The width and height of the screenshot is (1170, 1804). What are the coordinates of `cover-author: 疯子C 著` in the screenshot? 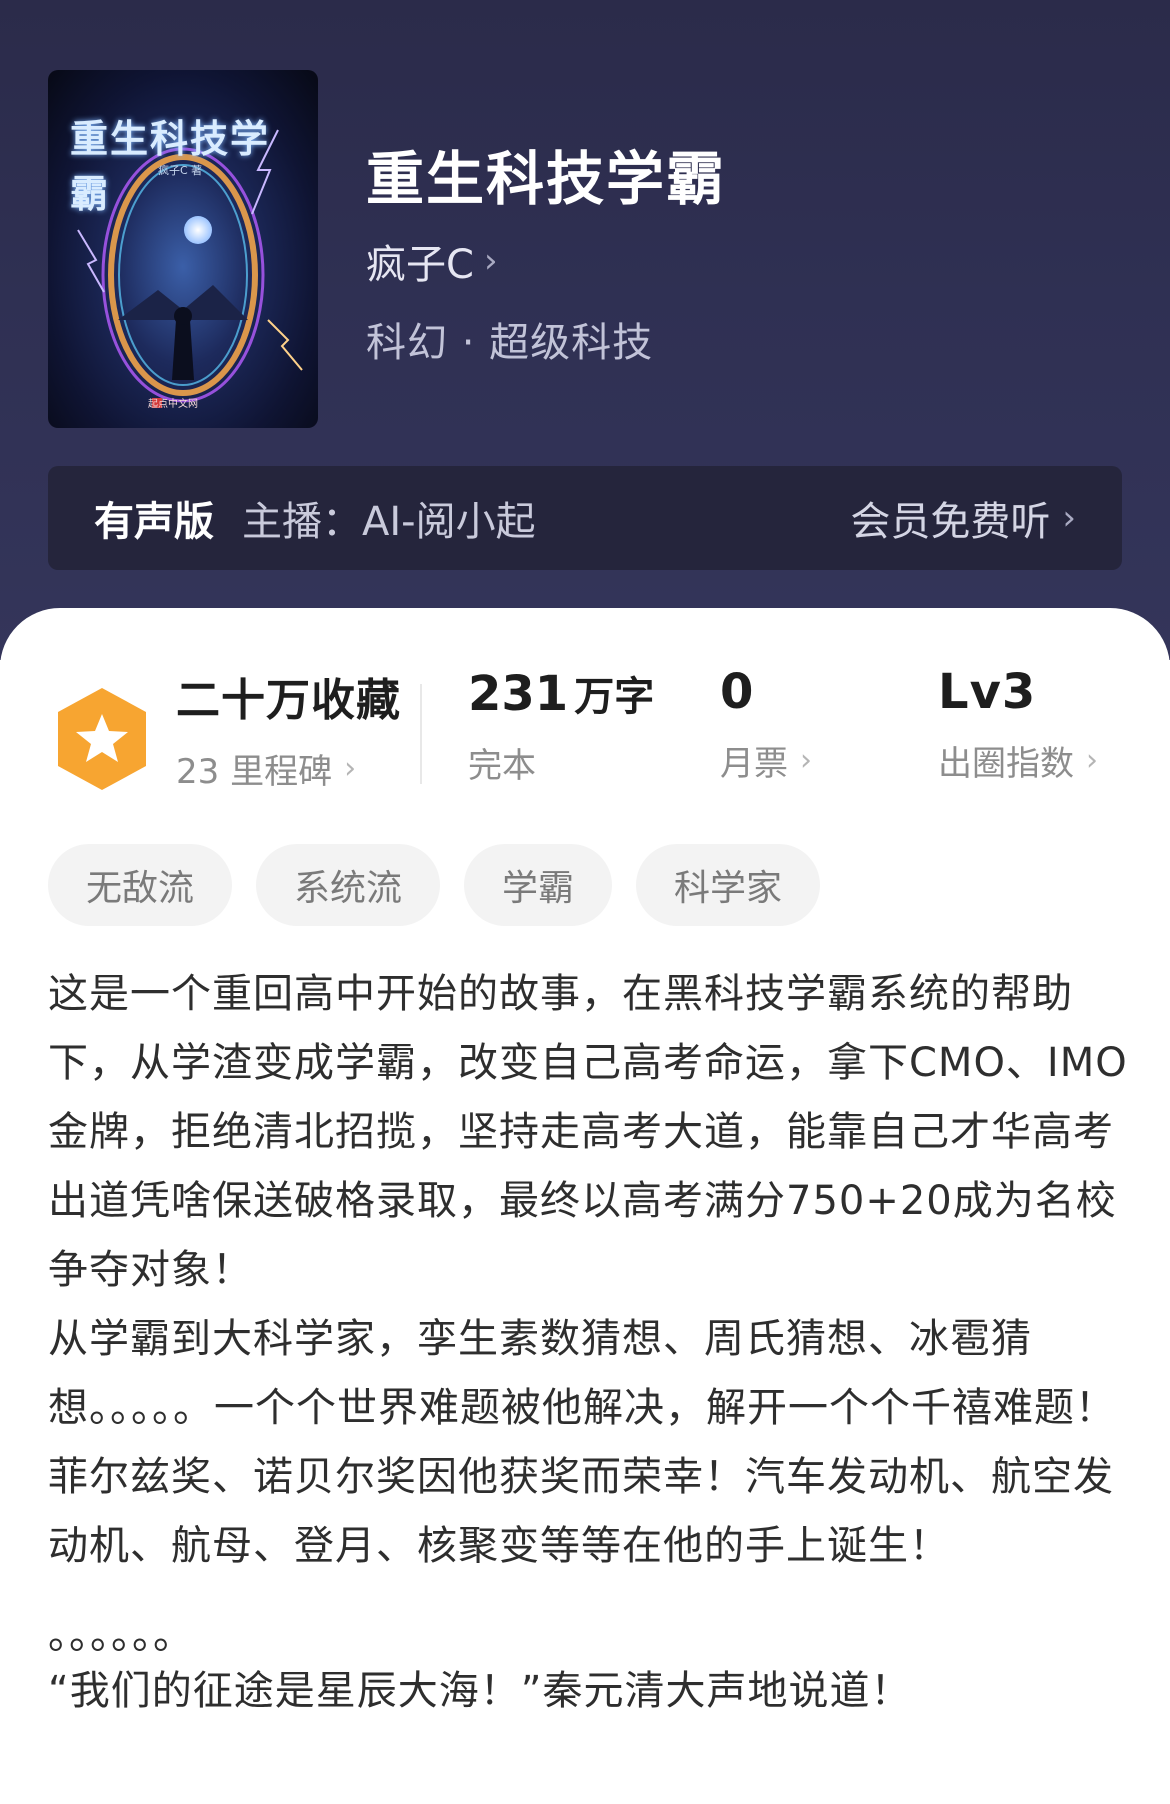 It's located at (180, 170).